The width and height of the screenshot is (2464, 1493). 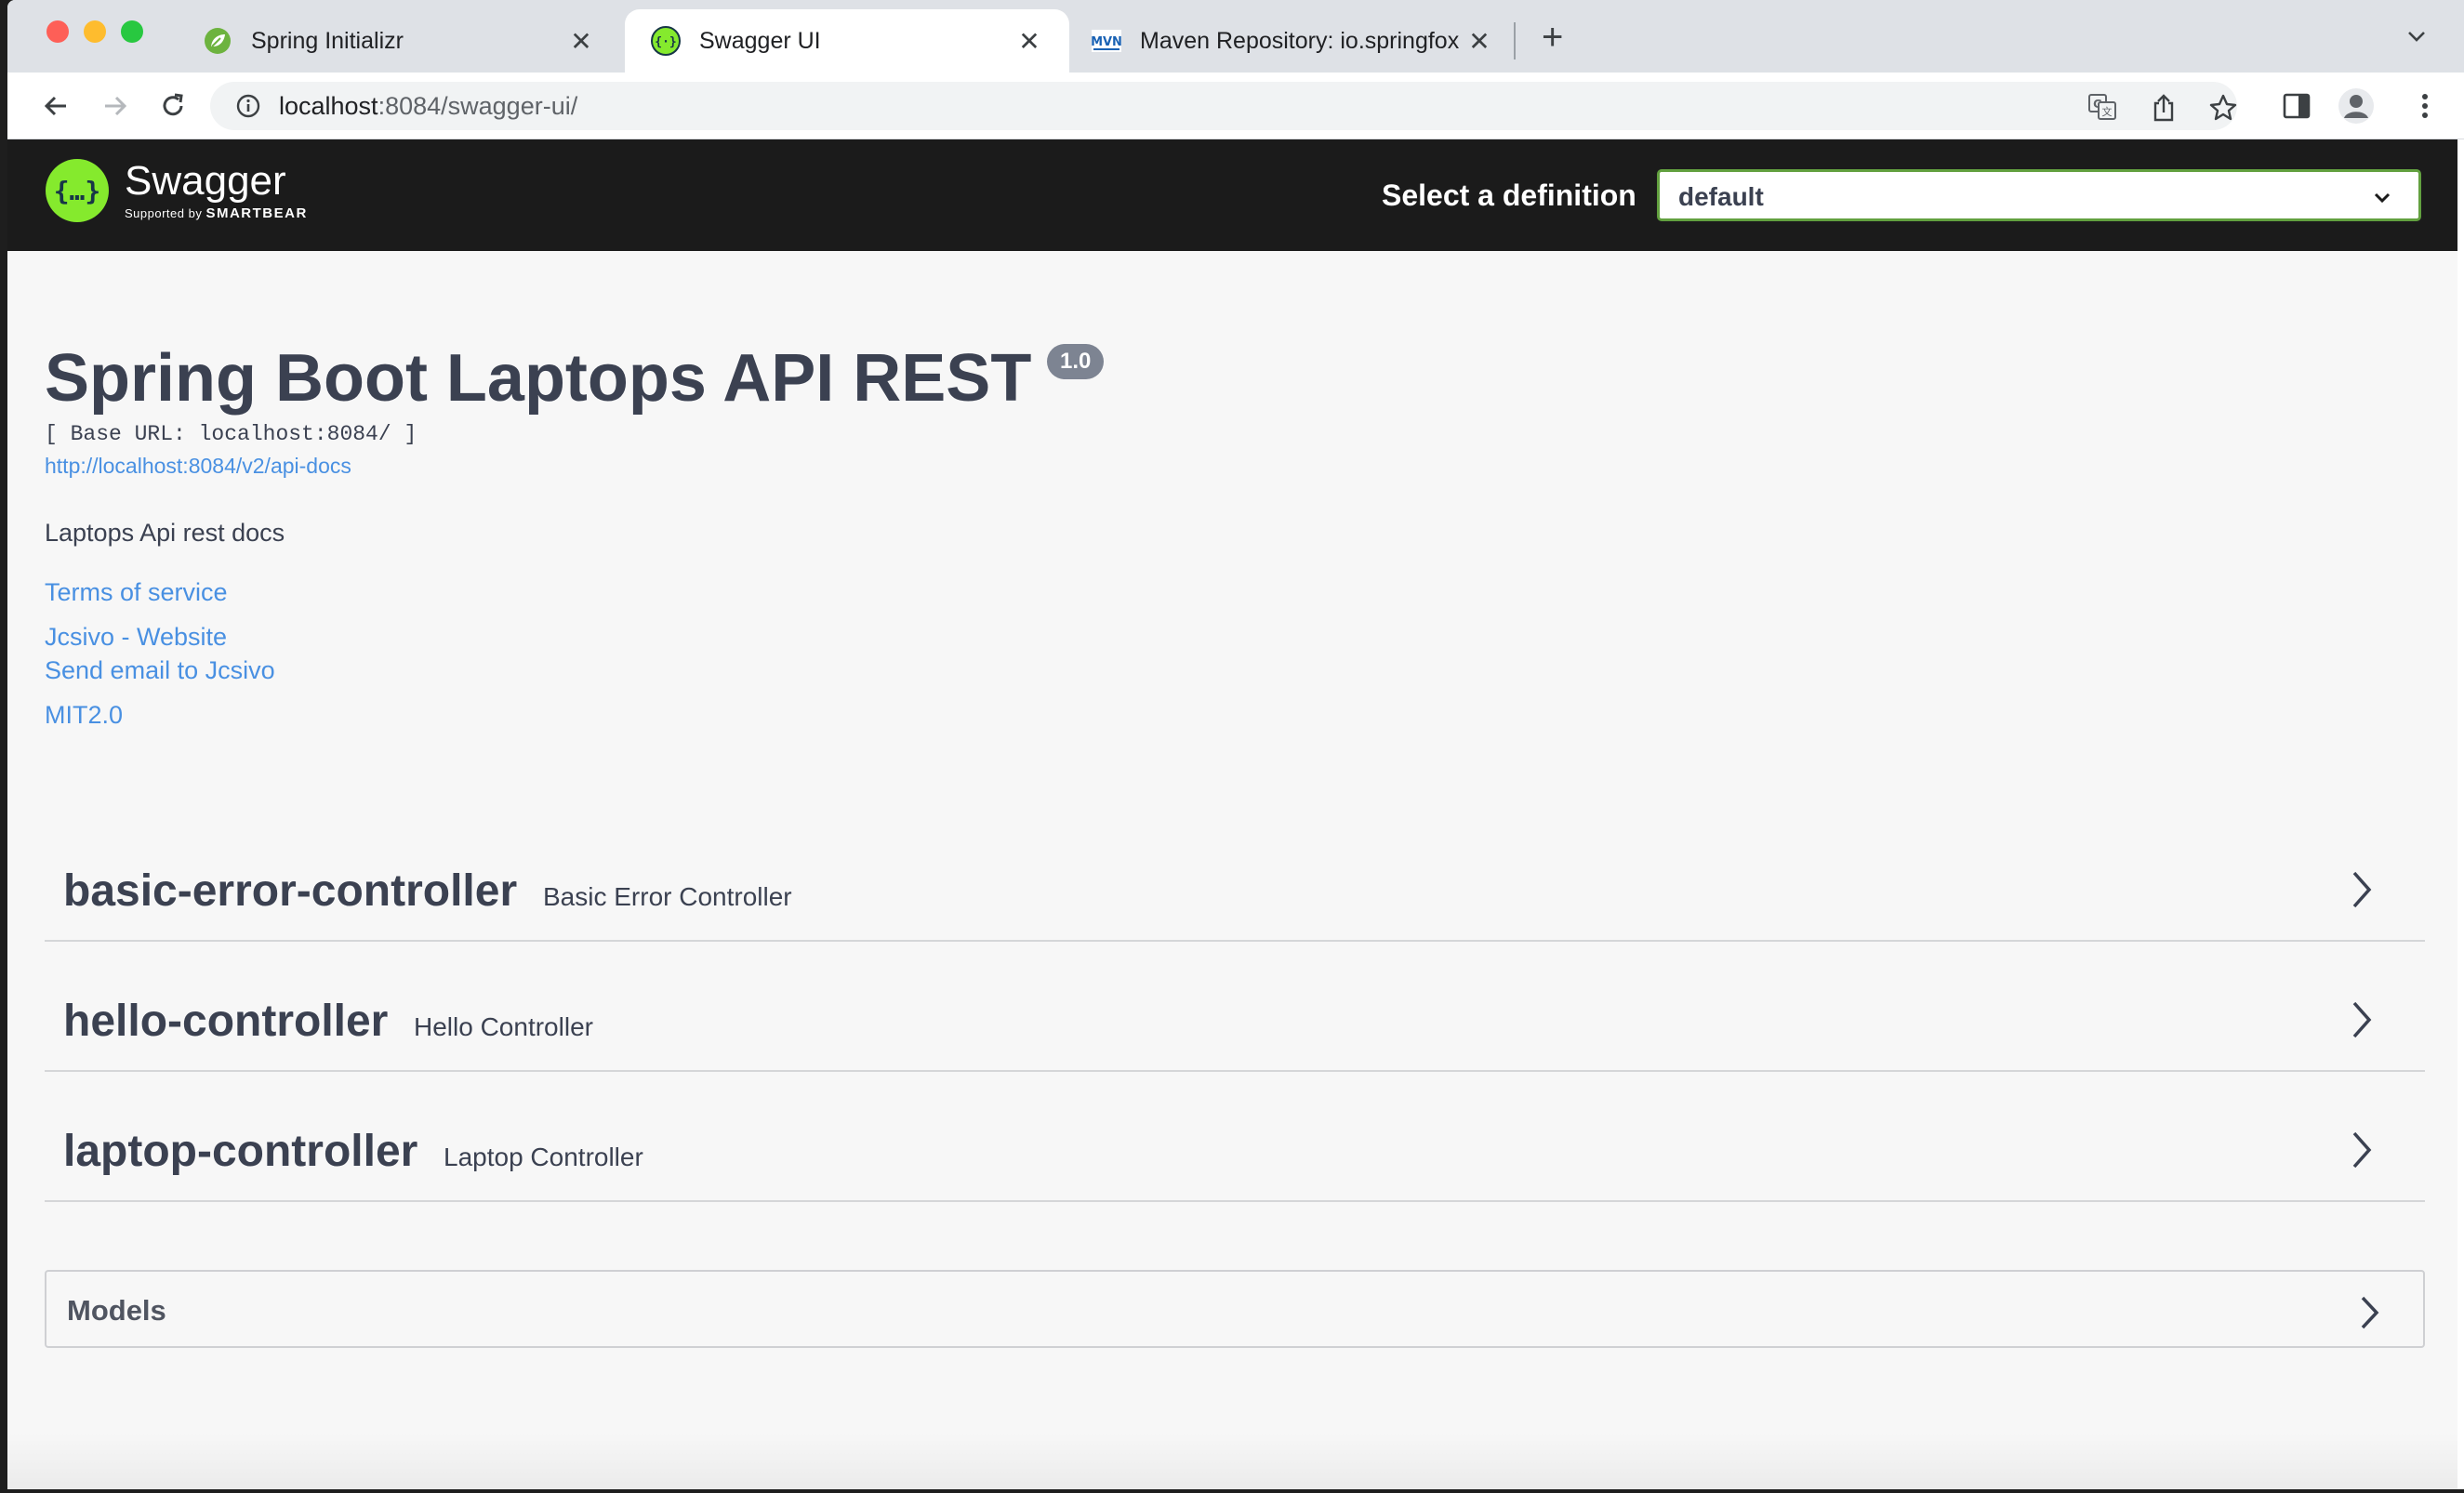 I want to click on window-right-edge, so click(x=2460, y=814).